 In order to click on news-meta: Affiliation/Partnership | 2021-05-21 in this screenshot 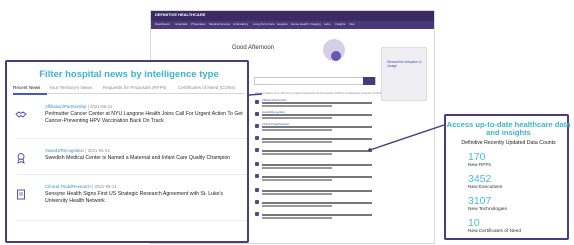, I will do `click(79, 106)`.